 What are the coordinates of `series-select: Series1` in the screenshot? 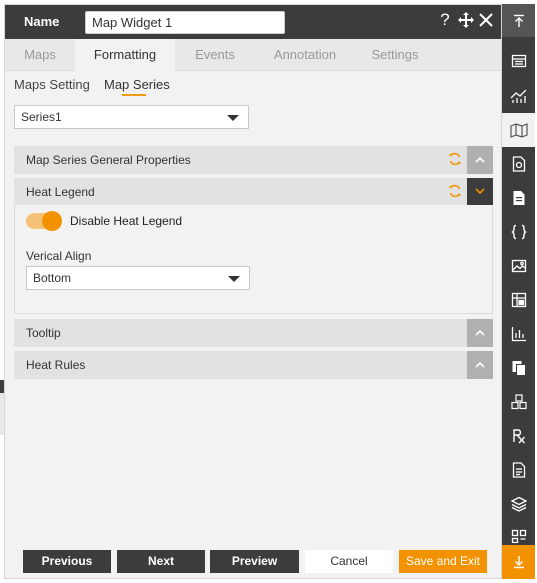 It's located at (131, 117).